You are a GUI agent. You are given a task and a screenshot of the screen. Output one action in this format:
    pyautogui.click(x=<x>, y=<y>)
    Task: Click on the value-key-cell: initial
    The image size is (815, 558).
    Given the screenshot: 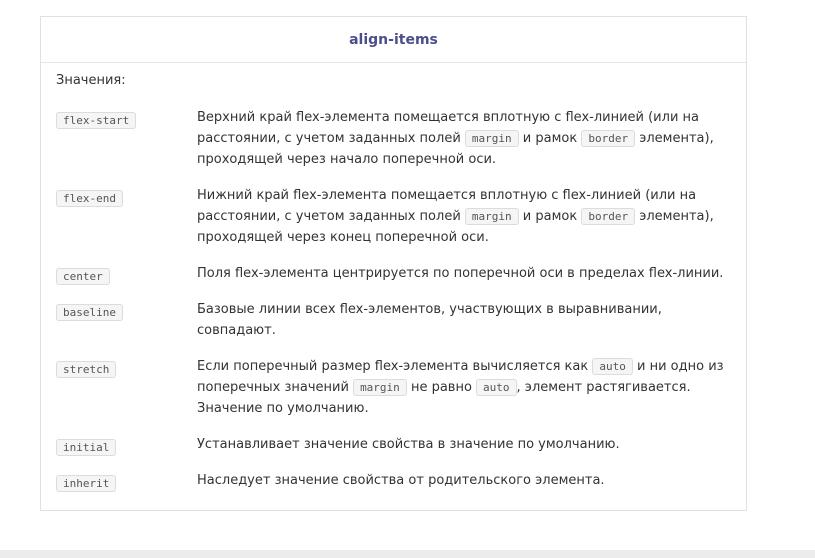 What is the action you would take?
    pyautogui.click(x=126, y=445)
    